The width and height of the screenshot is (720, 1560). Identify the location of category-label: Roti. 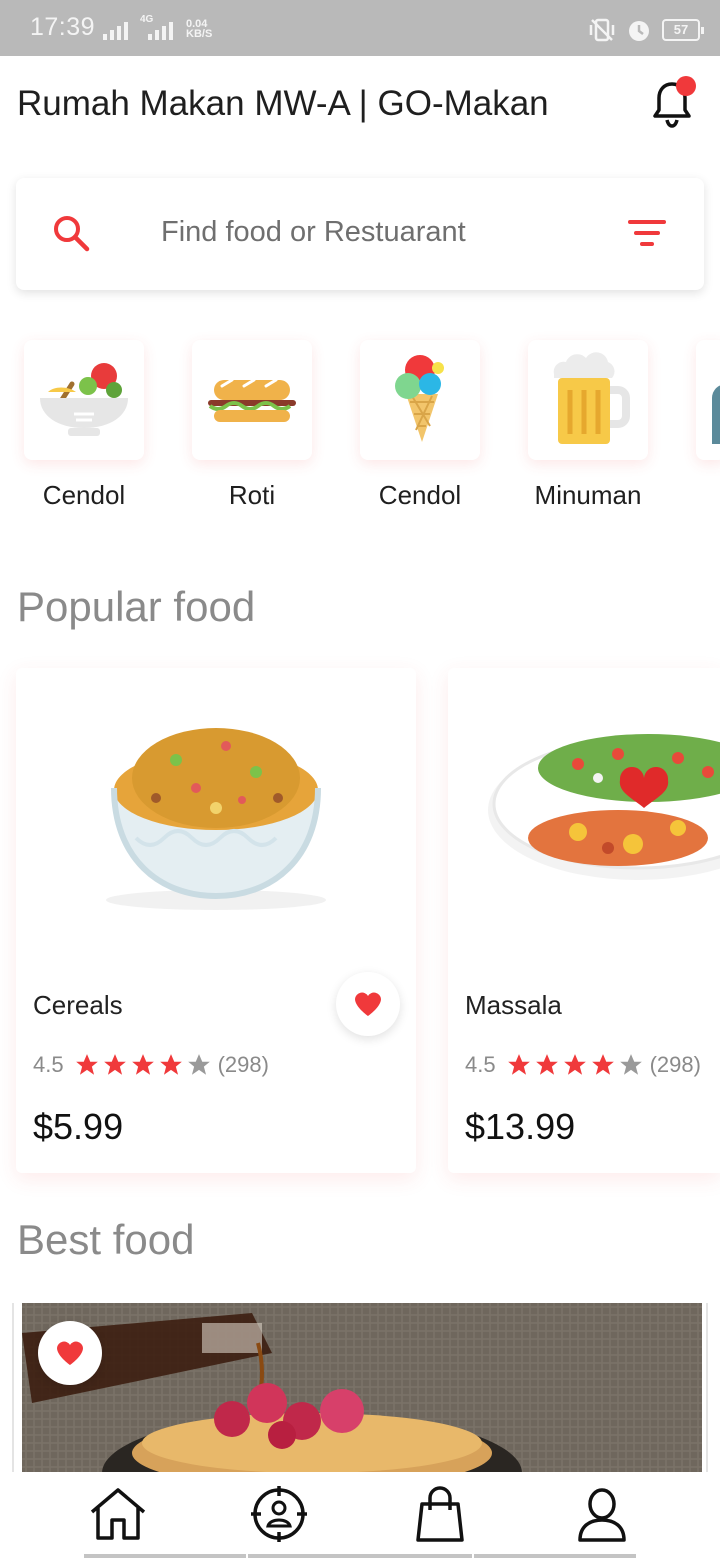
(252, 495).